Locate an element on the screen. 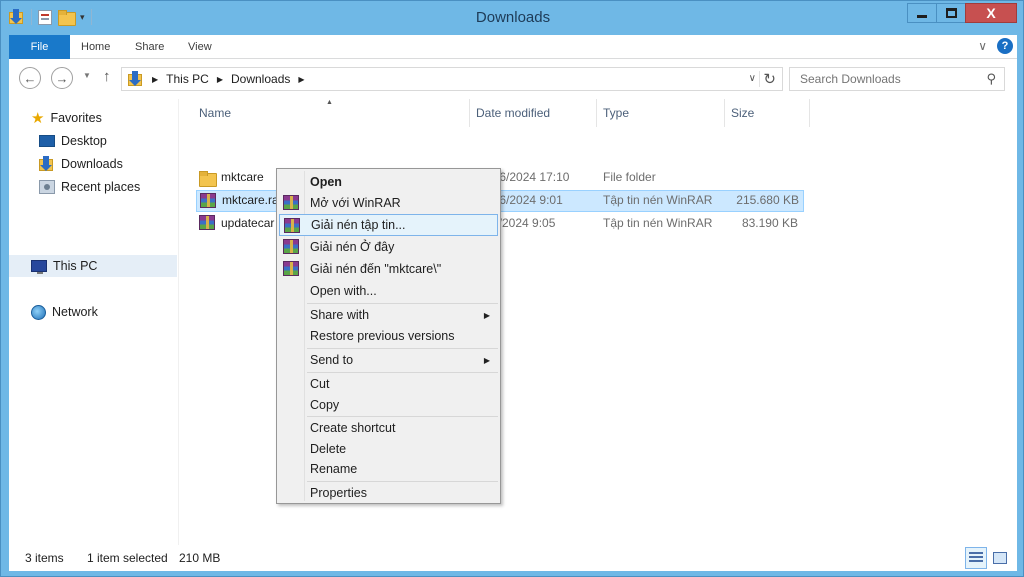 Image resolution: width=1024 pixels, height=577 pixels. menu-item-label: Giải nén Ở đây is located at coordinates (352, 247).